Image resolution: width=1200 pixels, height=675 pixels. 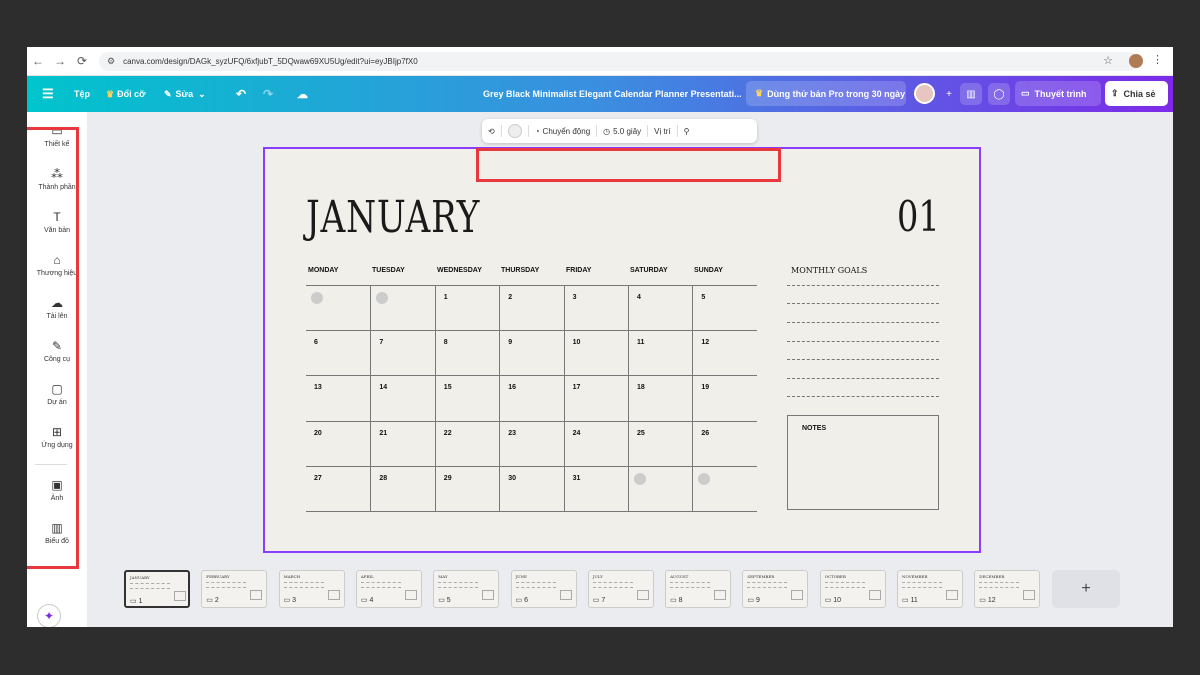 I want to click on day-number: 28, so click(x=383, y=478).